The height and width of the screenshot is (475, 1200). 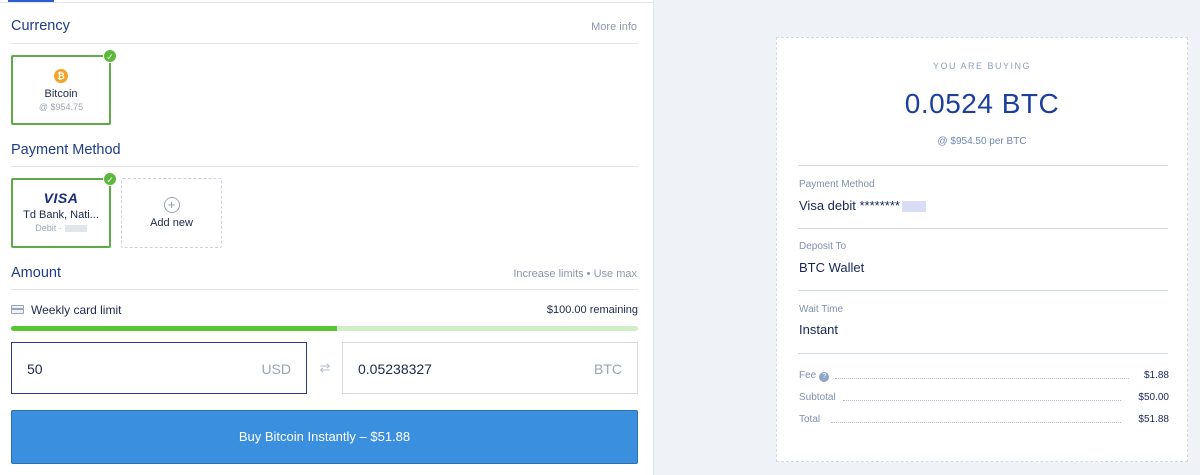 I want to click on top-border, so click(x=327, y=2).